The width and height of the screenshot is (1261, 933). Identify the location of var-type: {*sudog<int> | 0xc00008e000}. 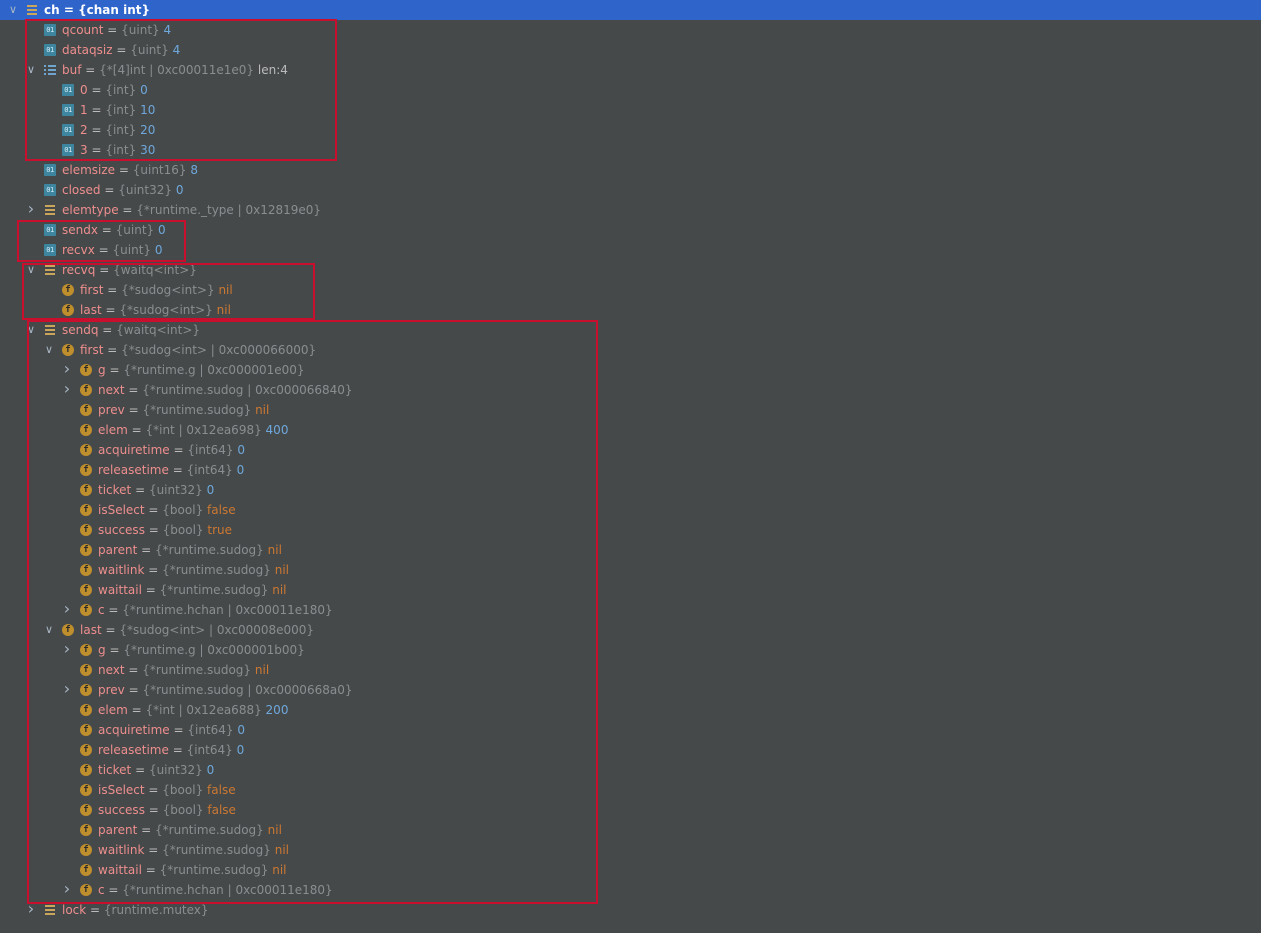
(217, 630).